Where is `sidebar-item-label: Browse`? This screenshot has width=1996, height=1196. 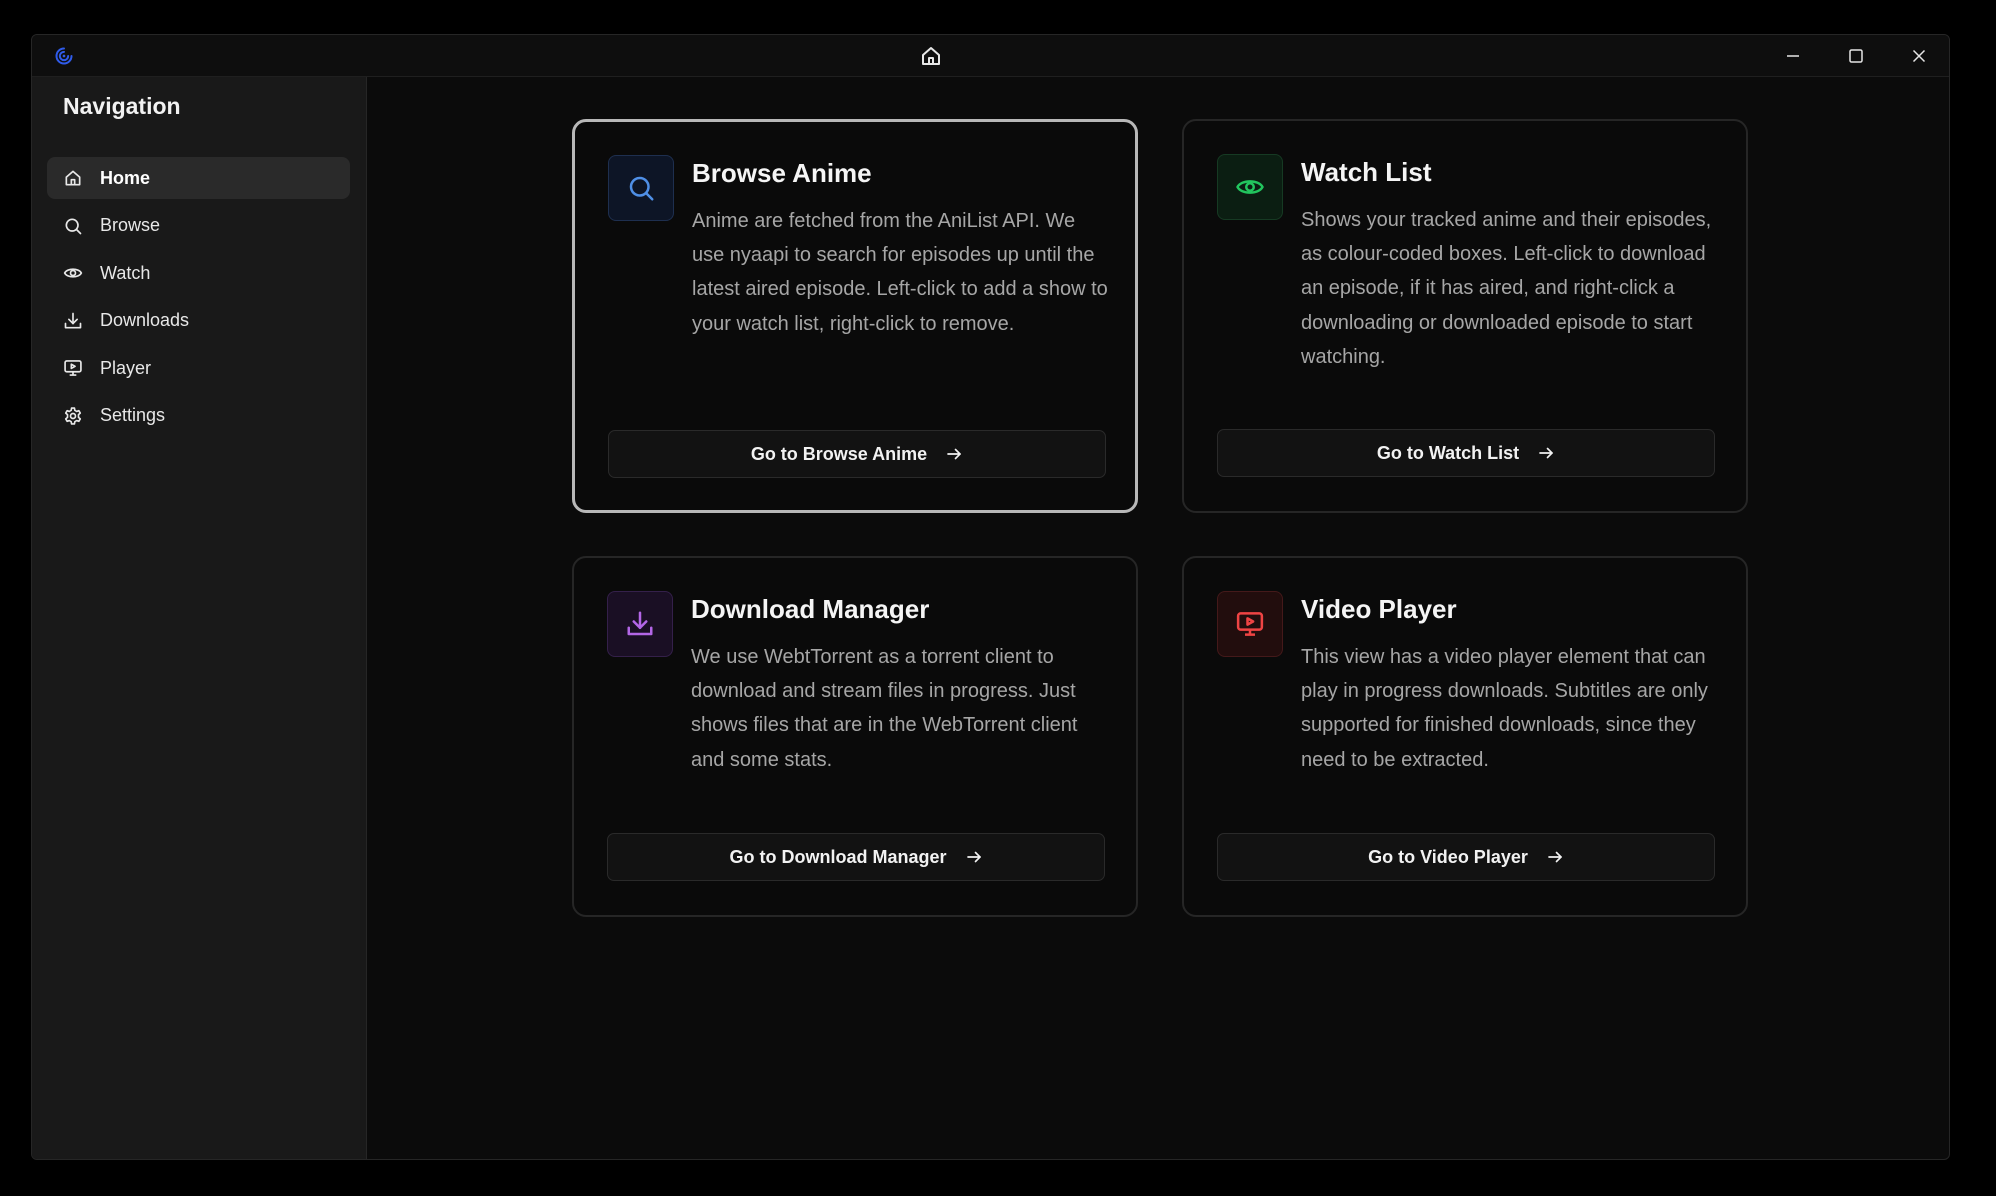
sidebar-item-label: Browse is located at coordinates (130, 225).